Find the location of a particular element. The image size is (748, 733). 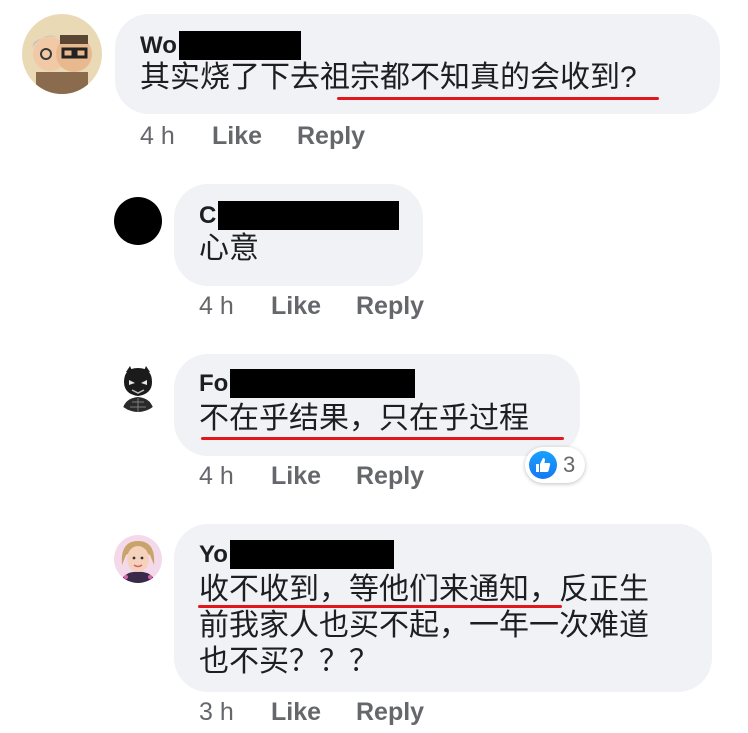

reaction-count: 3 is located at coordinates (569, 464).